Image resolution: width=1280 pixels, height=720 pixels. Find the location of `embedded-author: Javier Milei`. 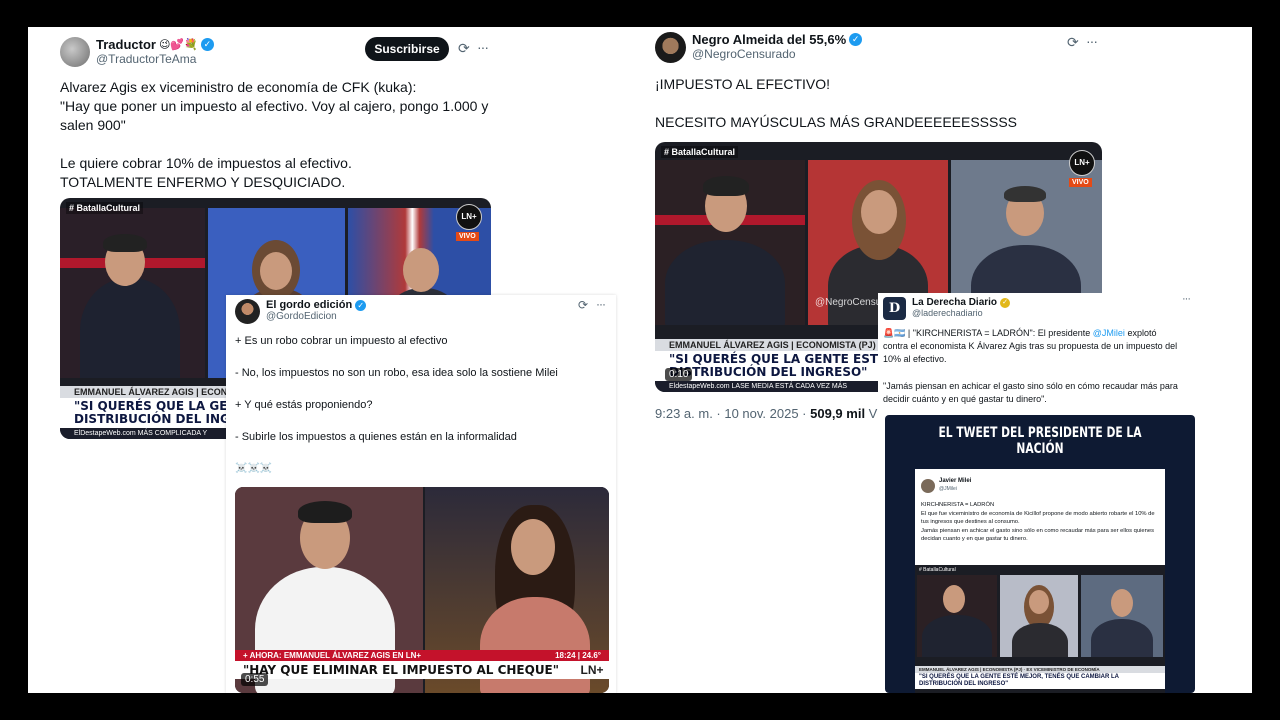

embedded-author: Javier Milei is located at coordinates (955, 481).